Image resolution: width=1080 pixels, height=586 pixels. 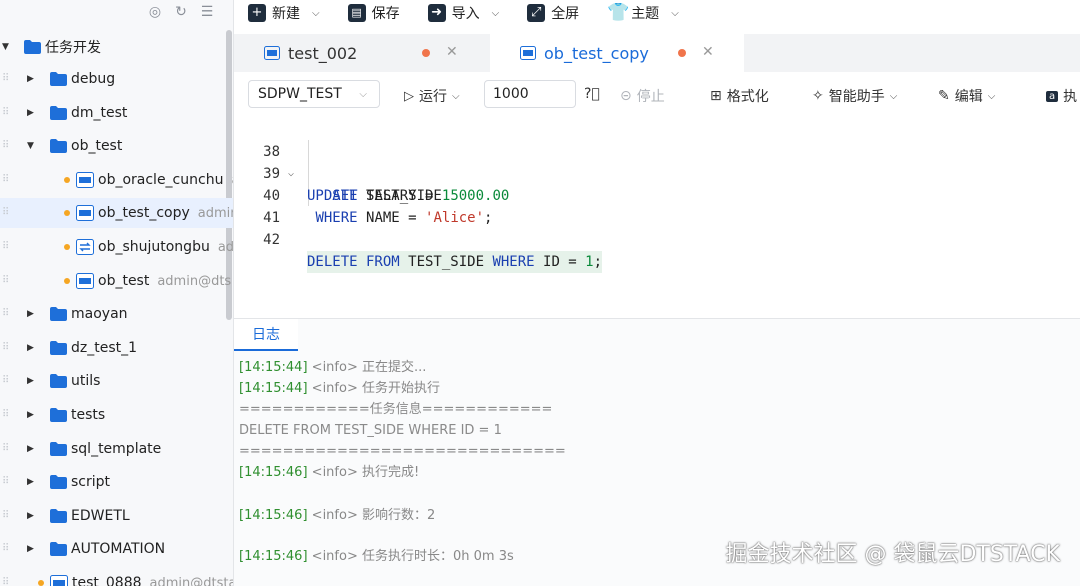 I want to click on collapse-all-icon: ☰, so click(x=207, y=12).